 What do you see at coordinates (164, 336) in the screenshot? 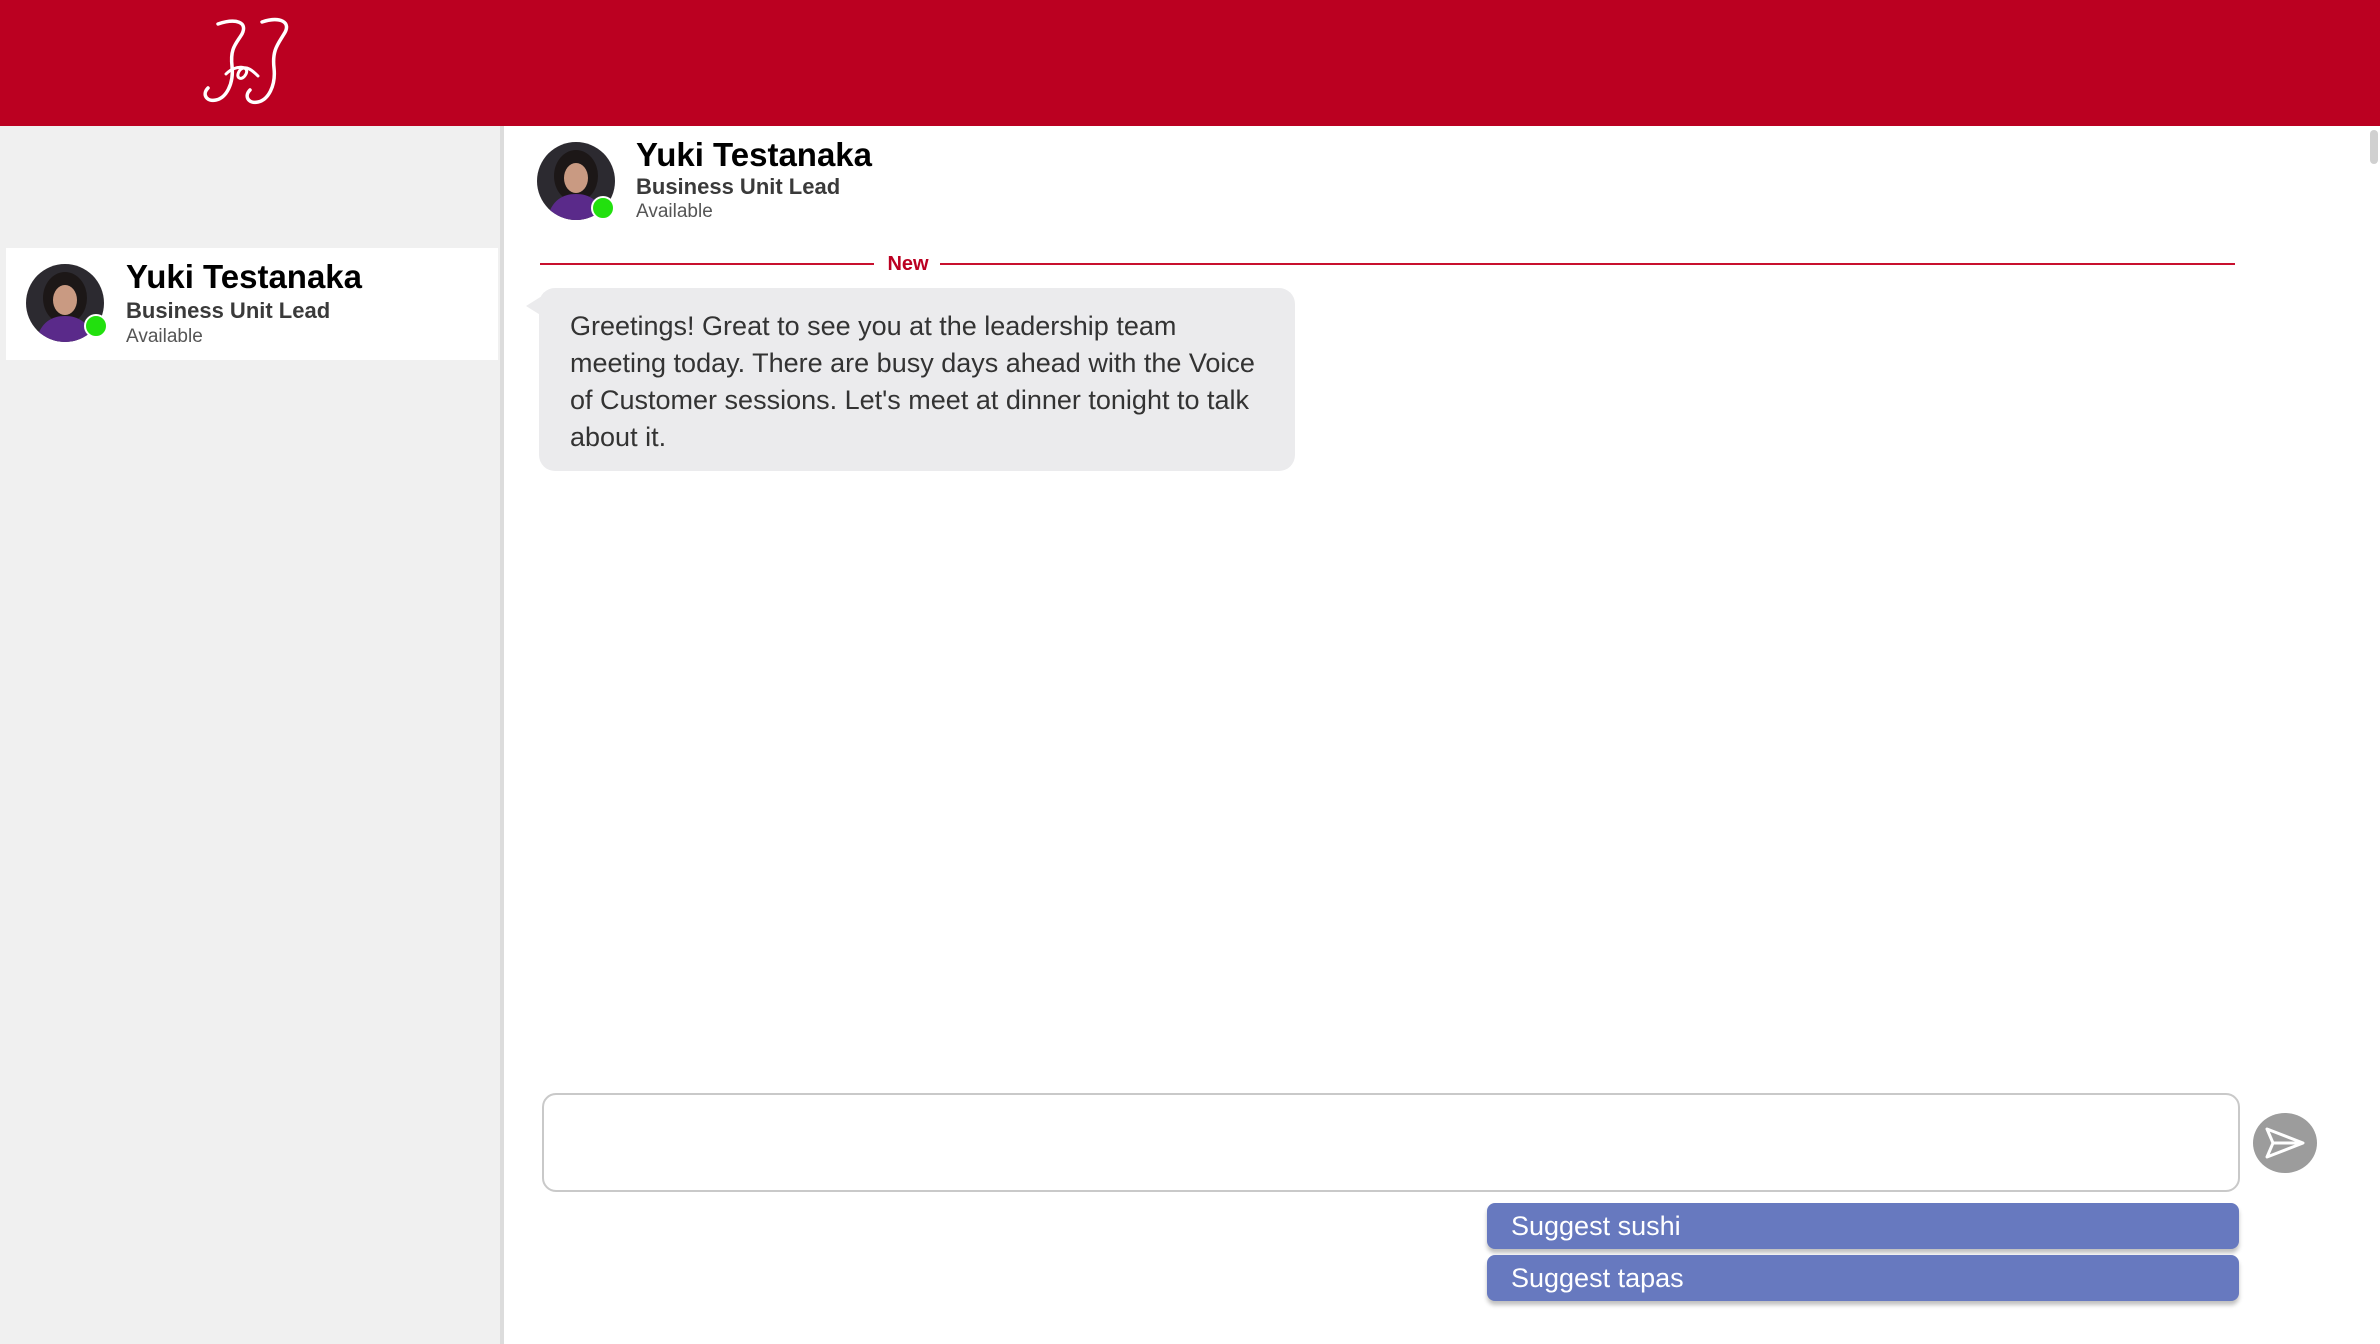
I see `contact-status: Available` at bounding box center [164, 336].